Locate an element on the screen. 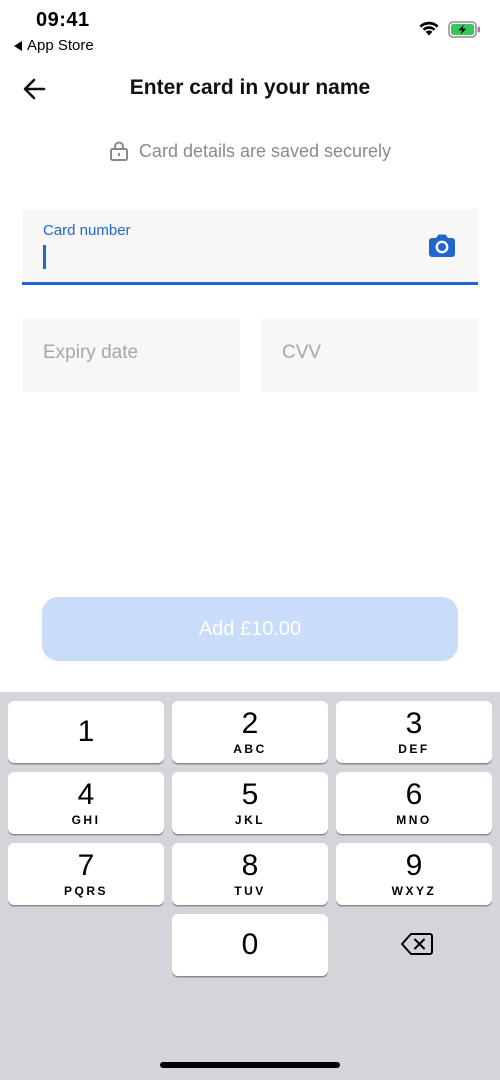  key-digit: 1 is located at coordinates (86, 731).